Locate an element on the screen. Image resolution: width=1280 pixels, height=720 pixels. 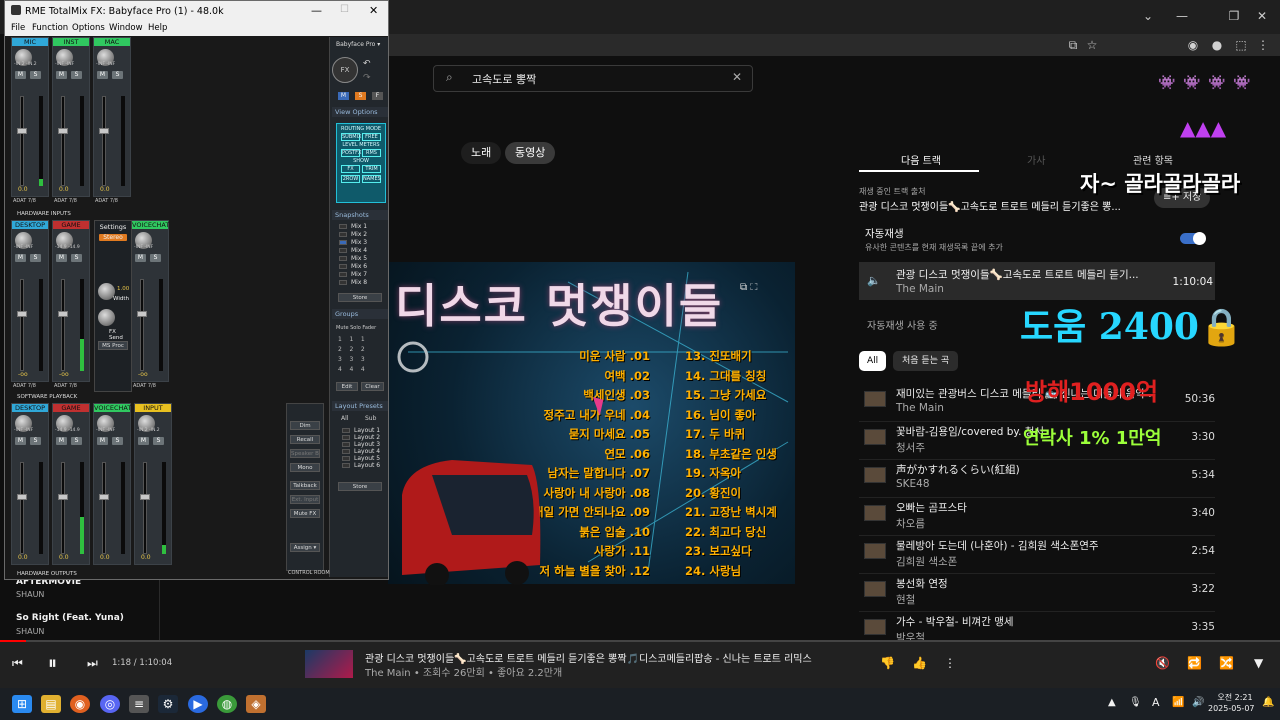
file-explorer-icon: ▤ is located at coordinates (51, 704).